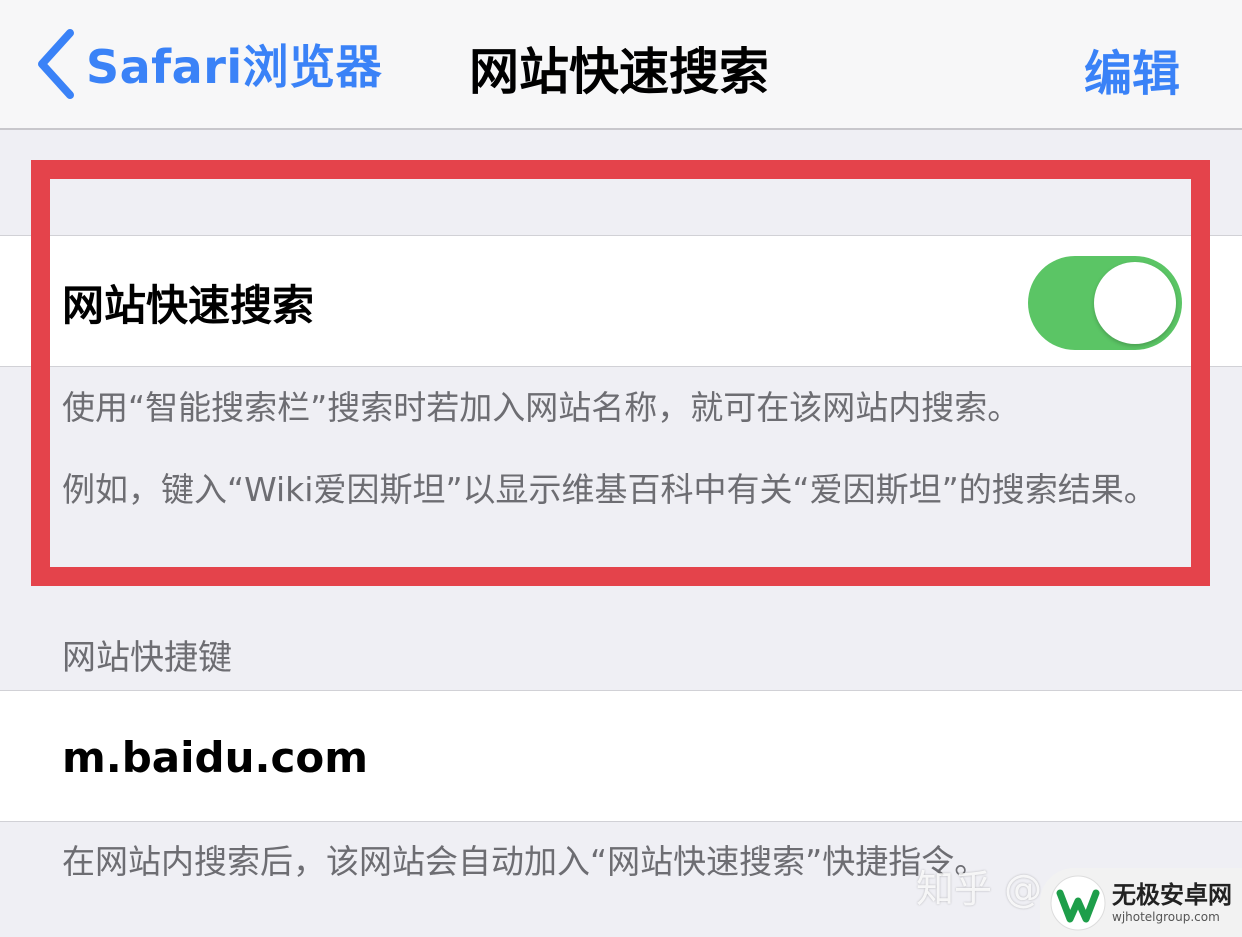  What do you see at coordinates (621, 301) in the screenshot?
I see `quick-search-cell: 网站快速搜索` at bounding box center [621, 301].